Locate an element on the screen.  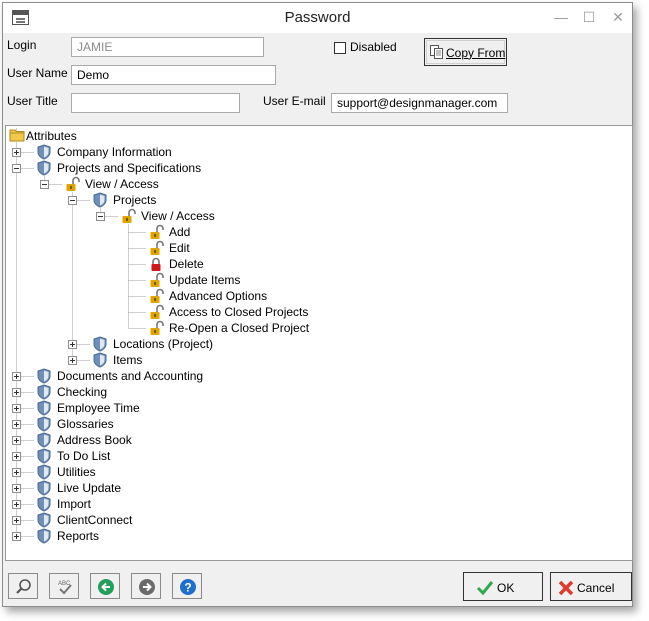
spellcheck-button: ABC is located at coordinates (64, 586).